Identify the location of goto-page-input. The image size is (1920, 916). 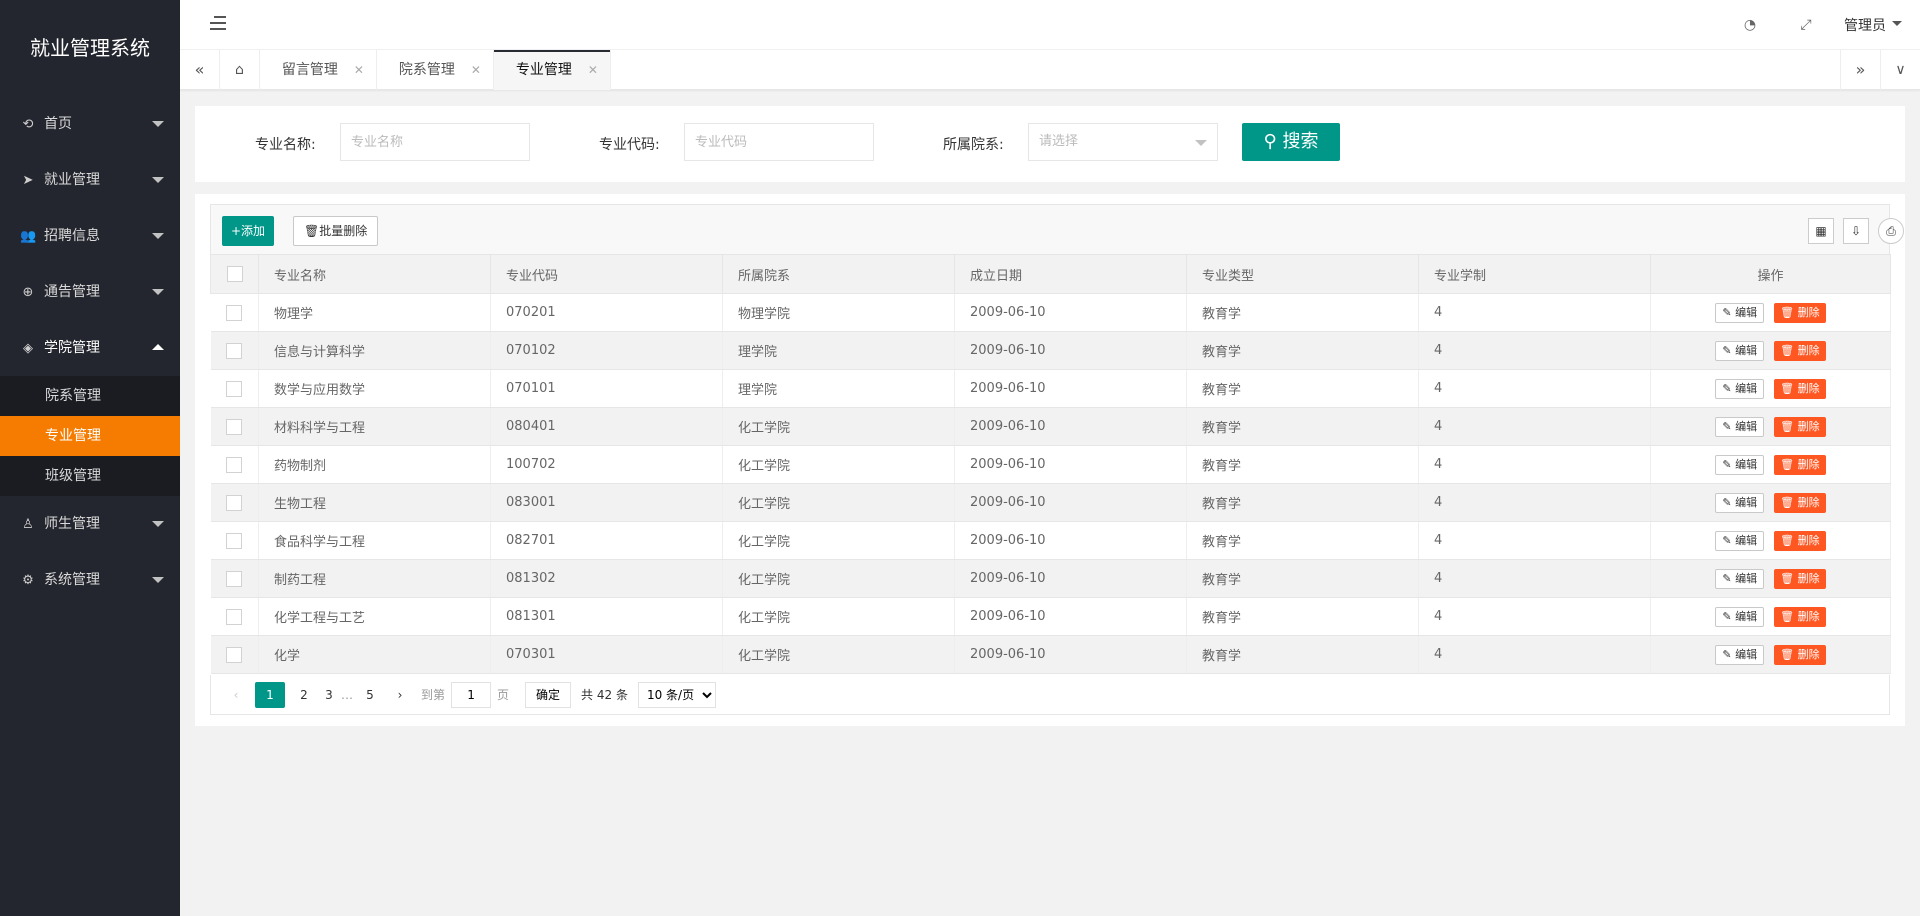
(471, 694).